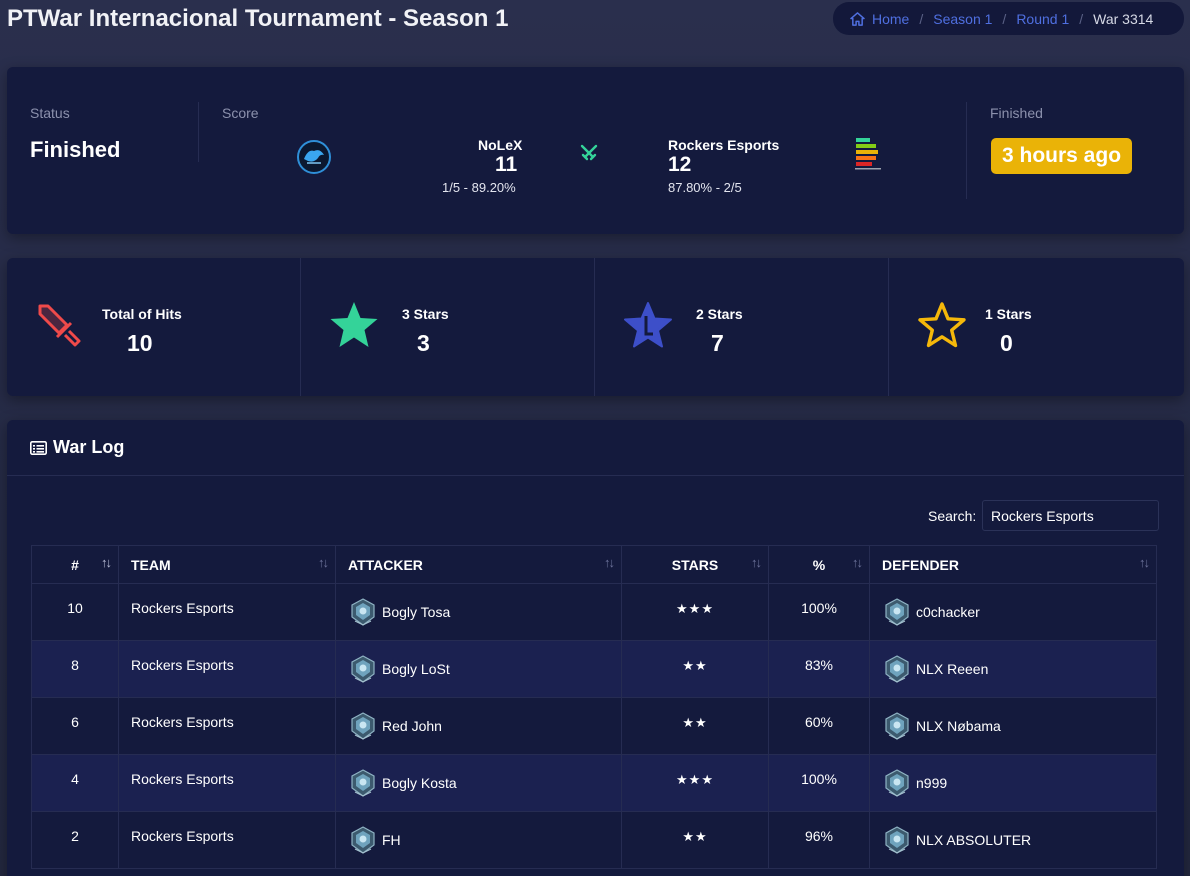 Image resolution: width=1190 pixels, height=876 pixels. What do you see at coordinates (819, 840) in the screenshot?
I see `row-percent: 96%` at bounding box center [819, 840].